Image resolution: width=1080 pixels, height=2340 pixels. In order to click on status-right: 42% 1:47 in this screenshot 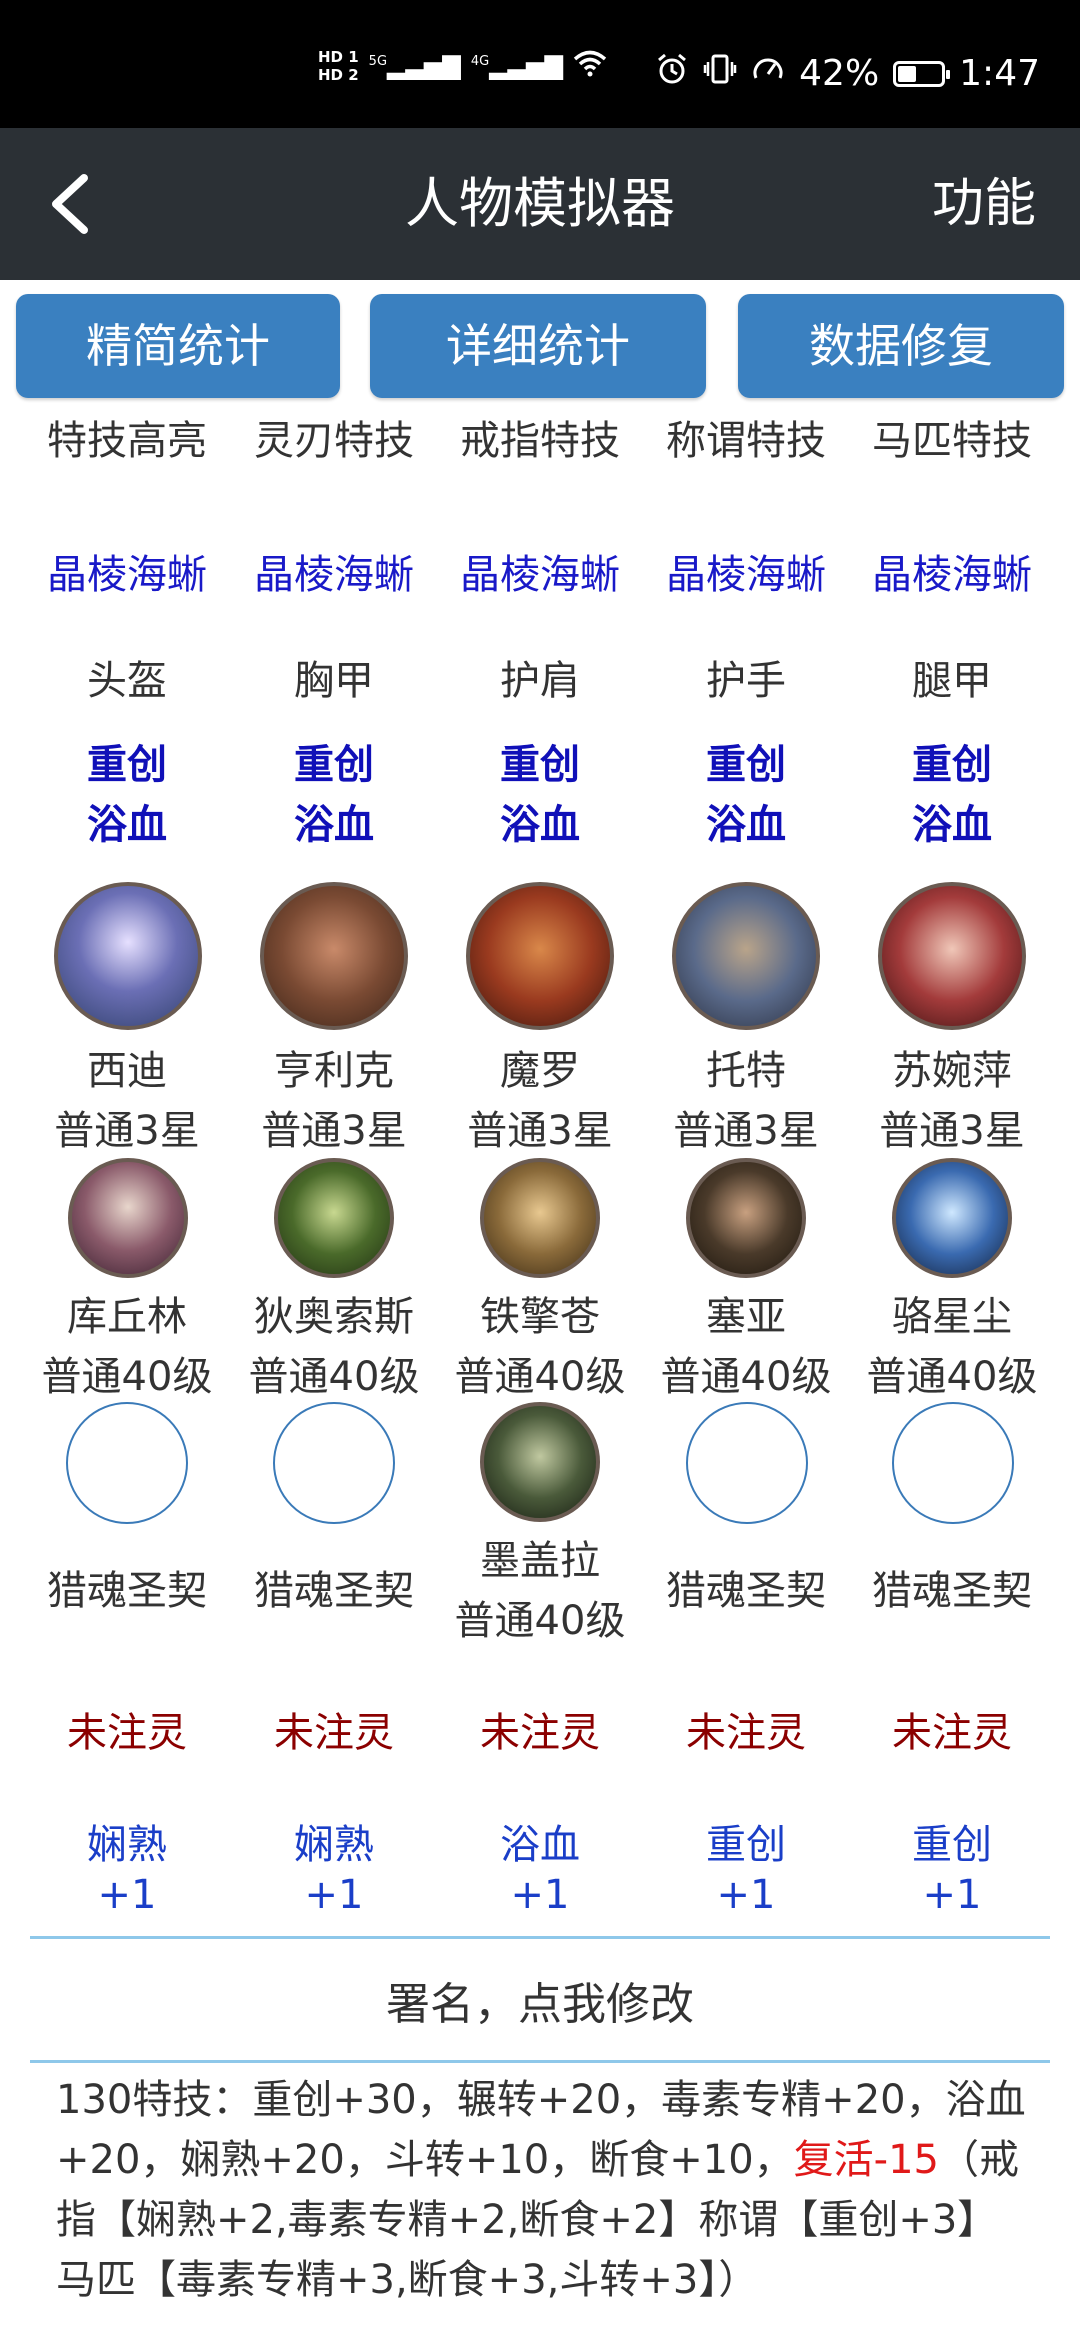, I will do `click(847, 73)`.